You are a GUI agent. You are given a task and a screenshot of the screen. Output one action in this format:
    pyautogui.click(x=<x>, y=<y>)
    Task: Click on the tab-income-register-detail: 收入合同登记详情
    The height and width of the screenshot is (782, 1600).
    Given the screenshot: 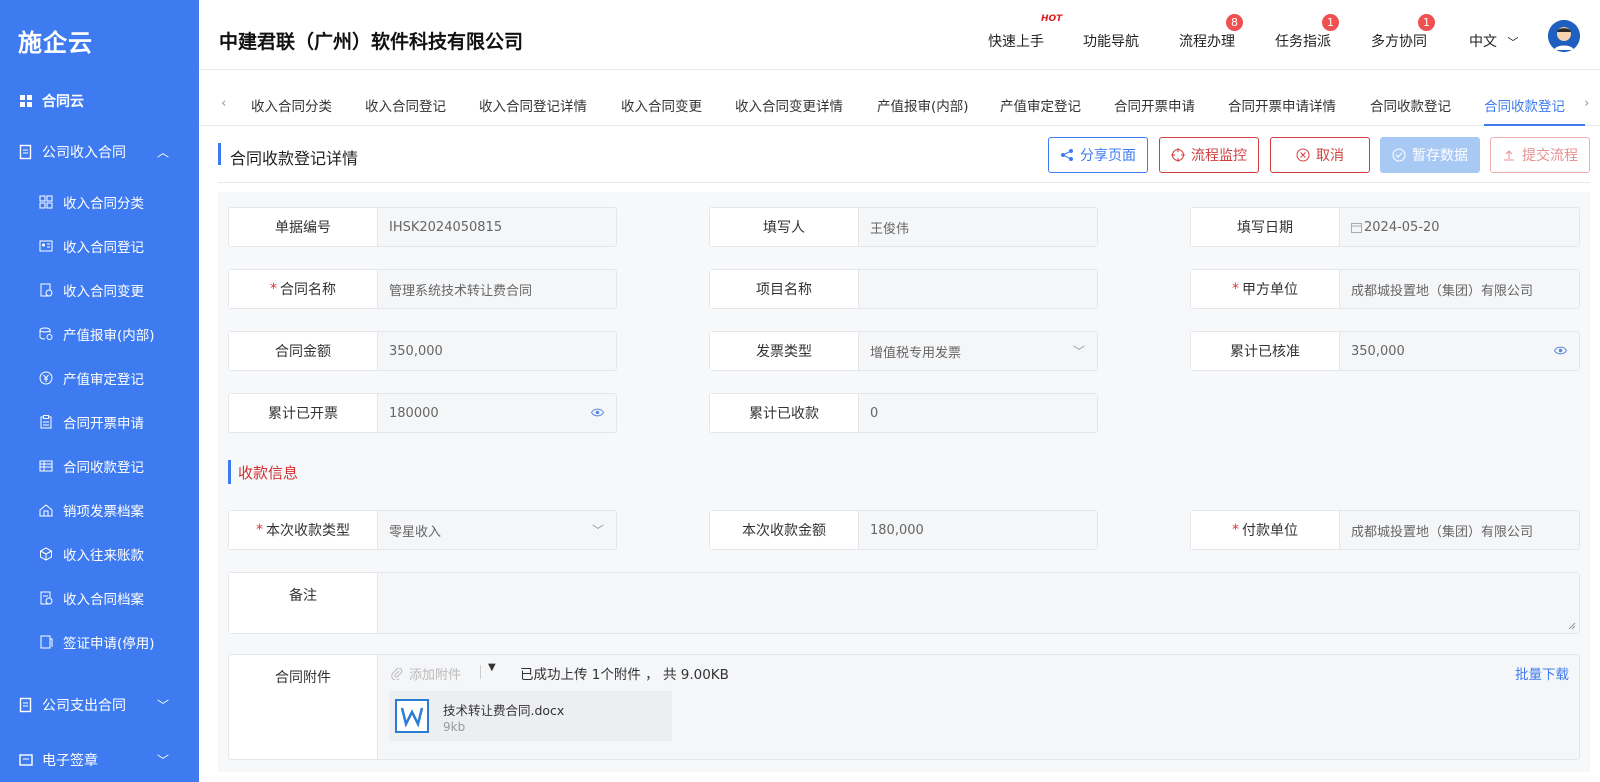 What is the action you would take?
    pyautogui.click(x=533, y=105)
    